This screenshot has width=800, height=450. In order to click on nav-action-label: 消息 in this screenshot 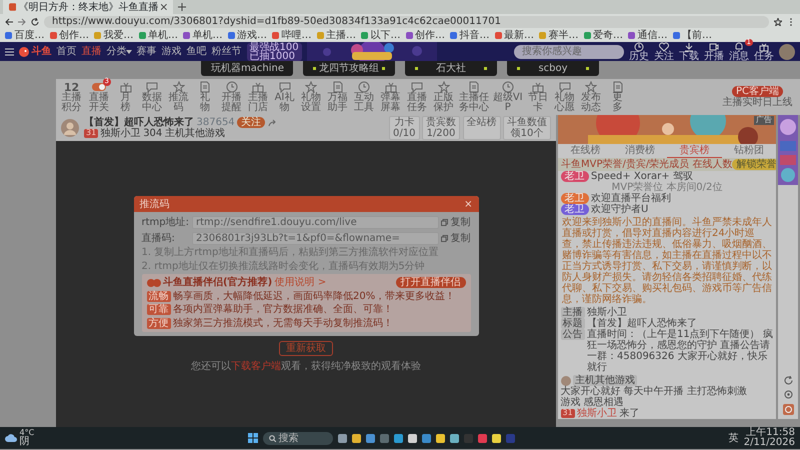, I will do `click(739, 57)`.